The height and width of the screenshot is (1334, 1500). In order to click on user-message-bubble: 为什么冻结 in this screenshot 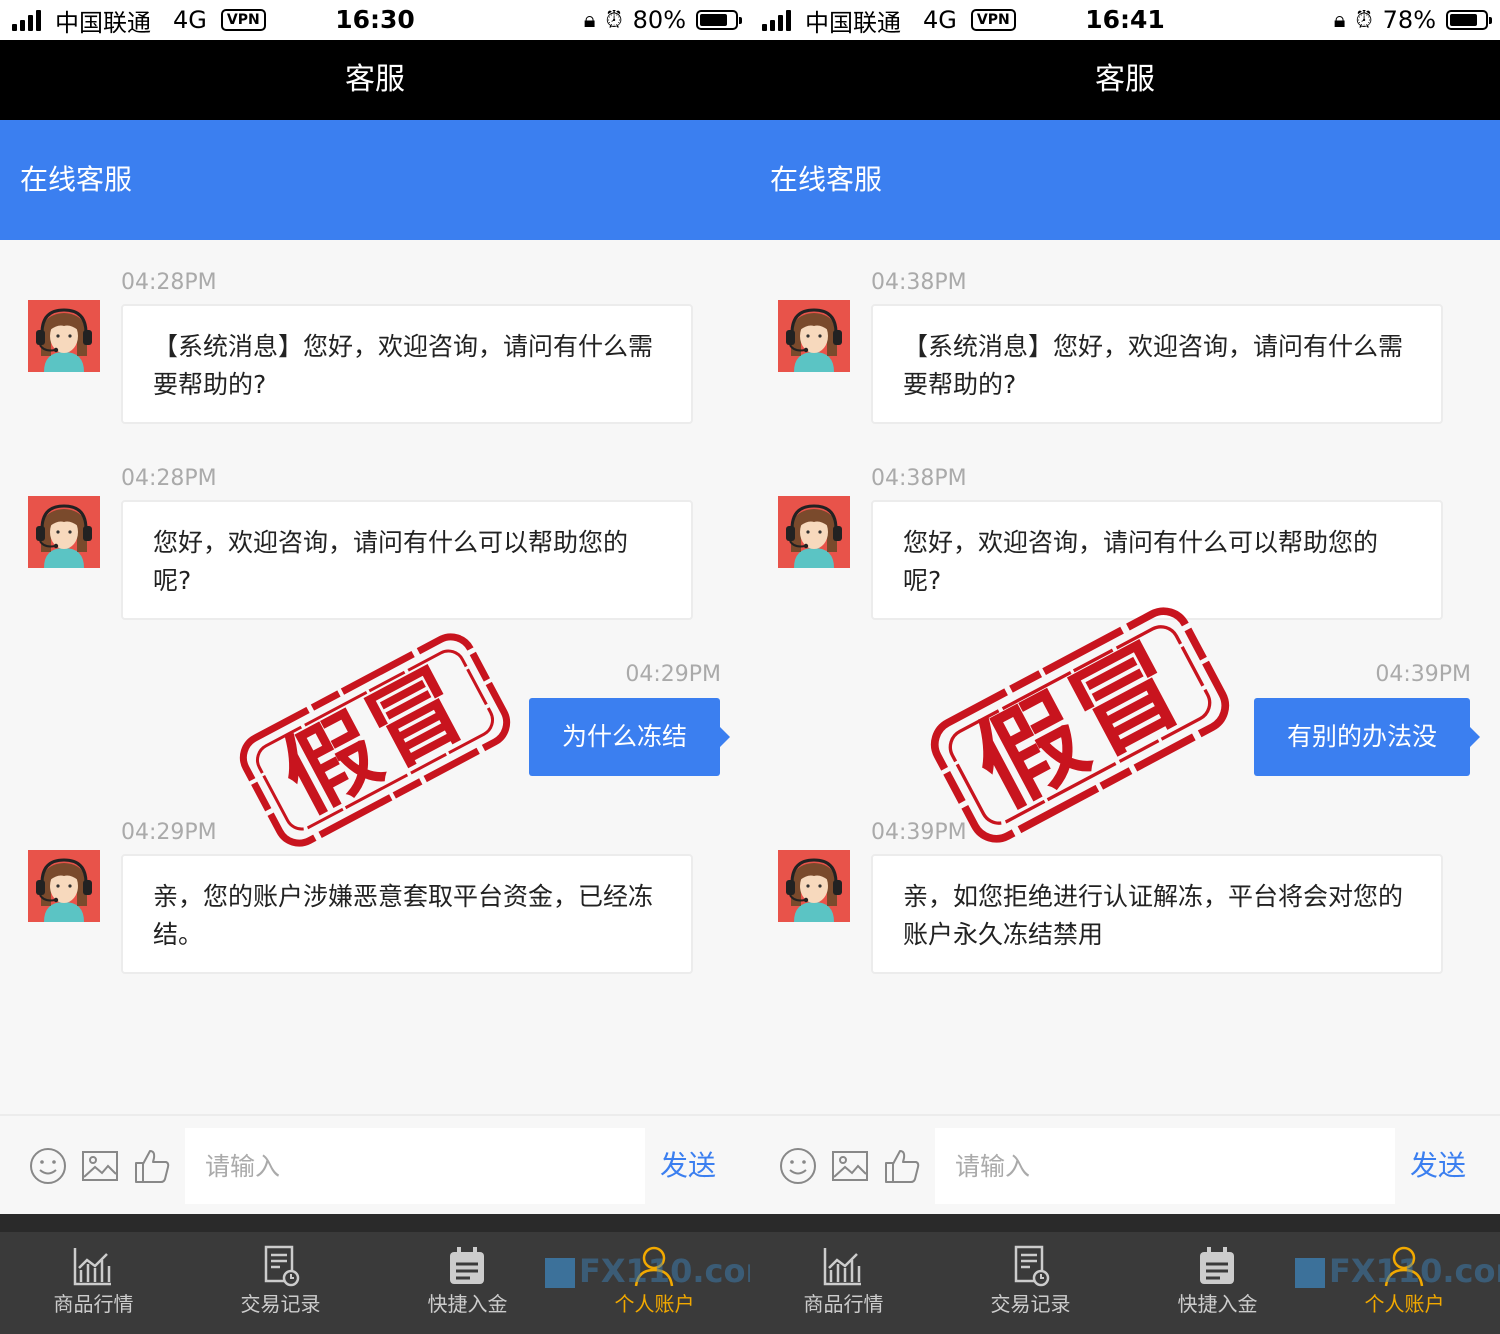, I will do `click(629, 737)`.